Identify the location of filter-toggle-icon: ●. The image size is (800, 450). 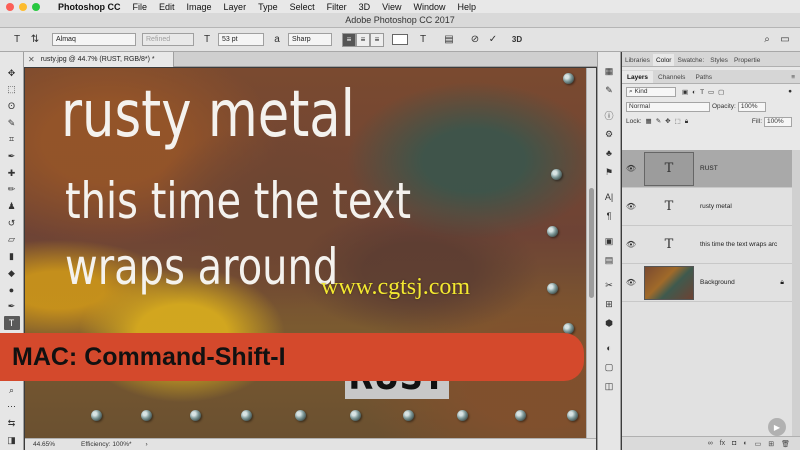
(790, 91).